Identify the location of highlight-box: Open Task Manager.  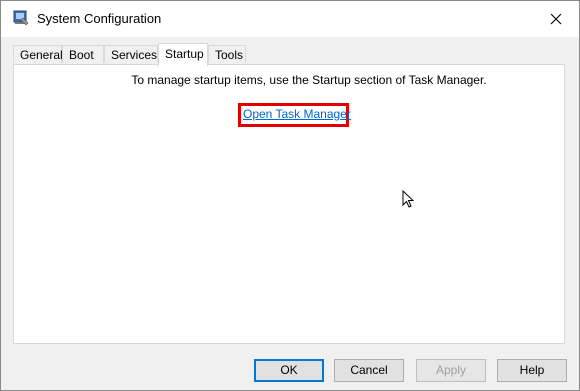
(294, 115).